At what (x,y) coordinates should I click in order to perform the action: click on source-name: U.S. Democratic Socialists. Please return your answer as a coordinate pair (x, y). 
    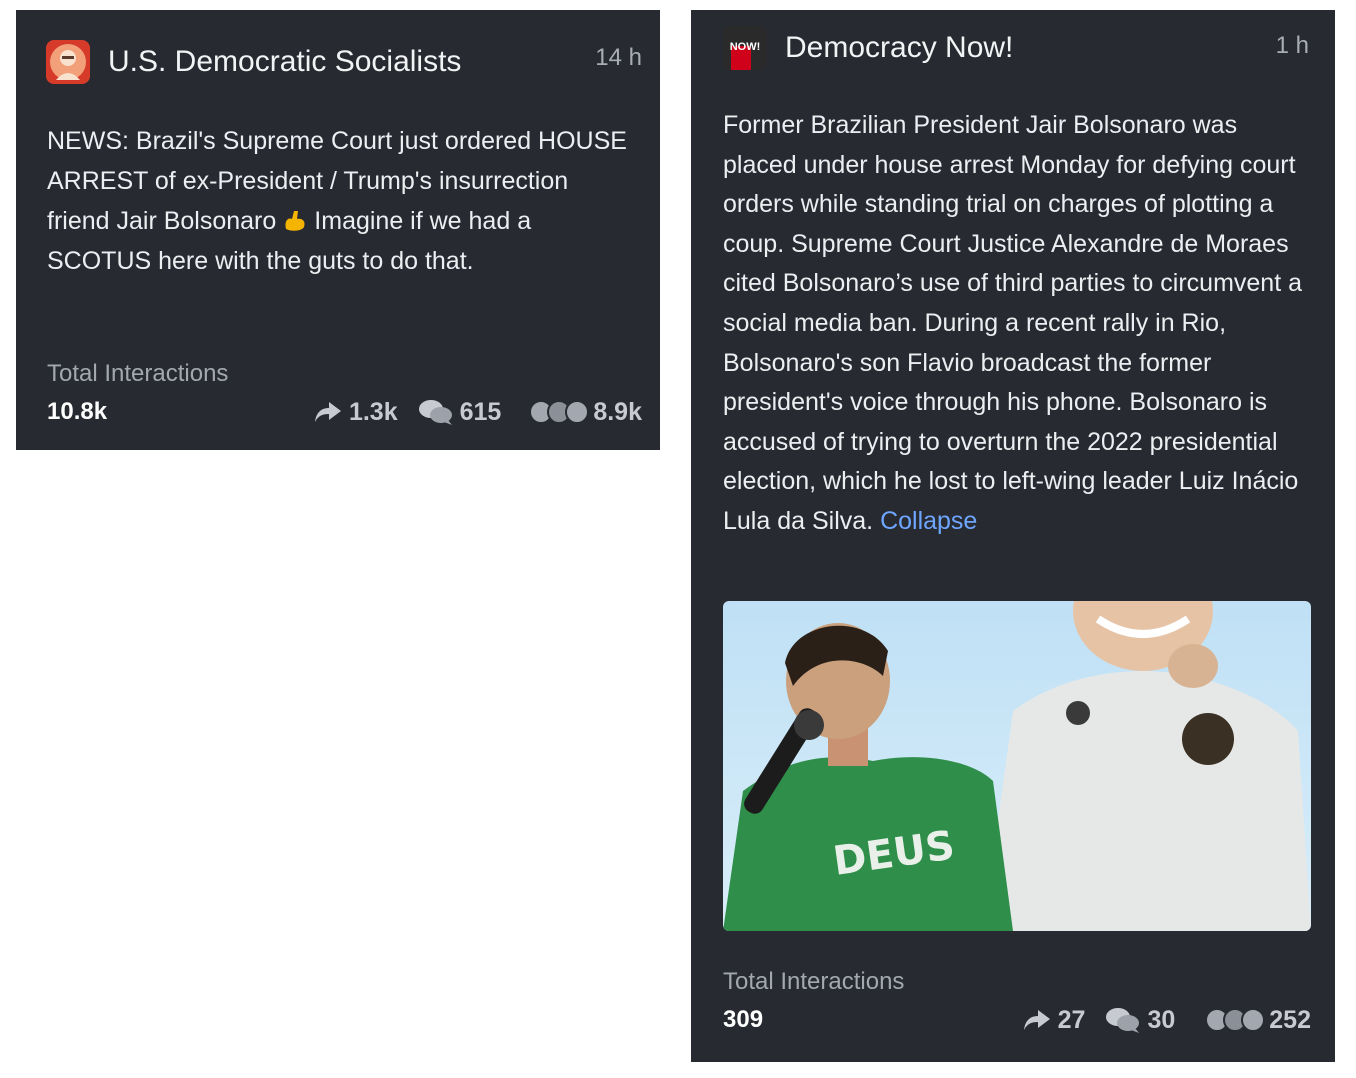
    Looking at the image, I should click on (284, 62).